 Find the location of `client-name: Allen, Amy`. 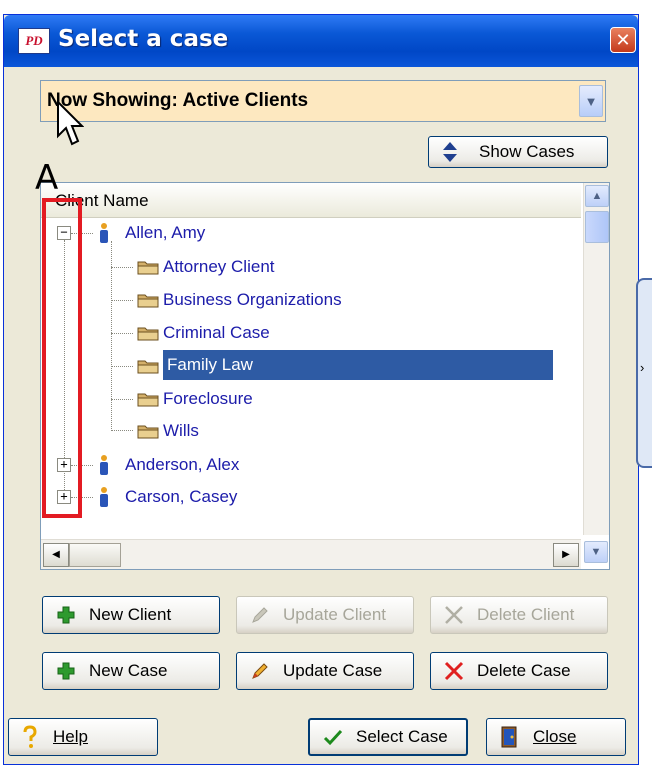

client-name: Allen, Amy is located at coordinates (165, 232).